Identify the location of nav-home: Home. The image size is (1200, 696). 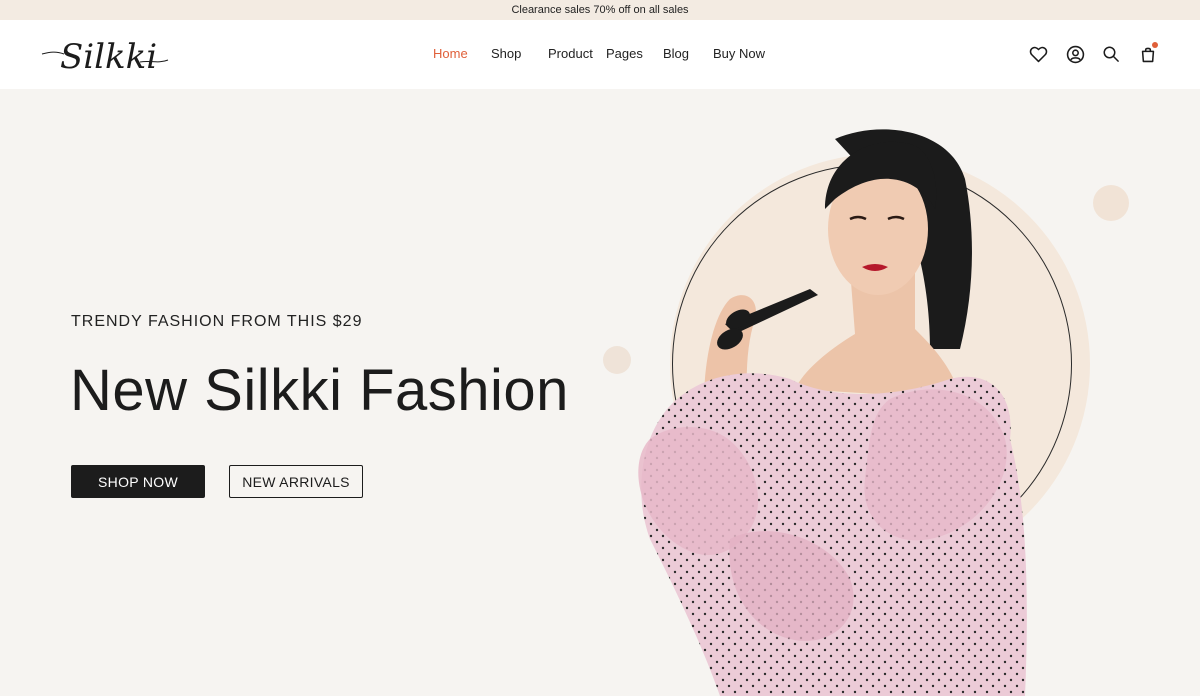
(450, 53).